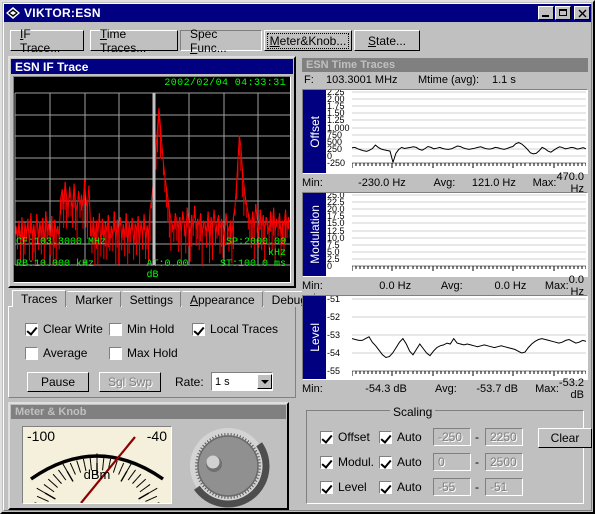 The width and height of the screenshot is (595, 514). Describe the element at coordinates (345, 437) in the screenshot. I see `checkbox-scale-offset: Offset` at that location.